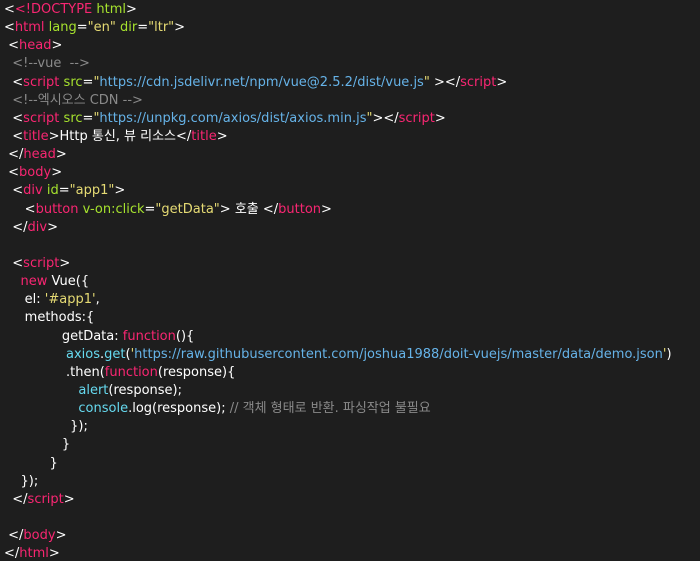 The image size is (700, 561). I want to click on code-token: dir, so click(129, 28).